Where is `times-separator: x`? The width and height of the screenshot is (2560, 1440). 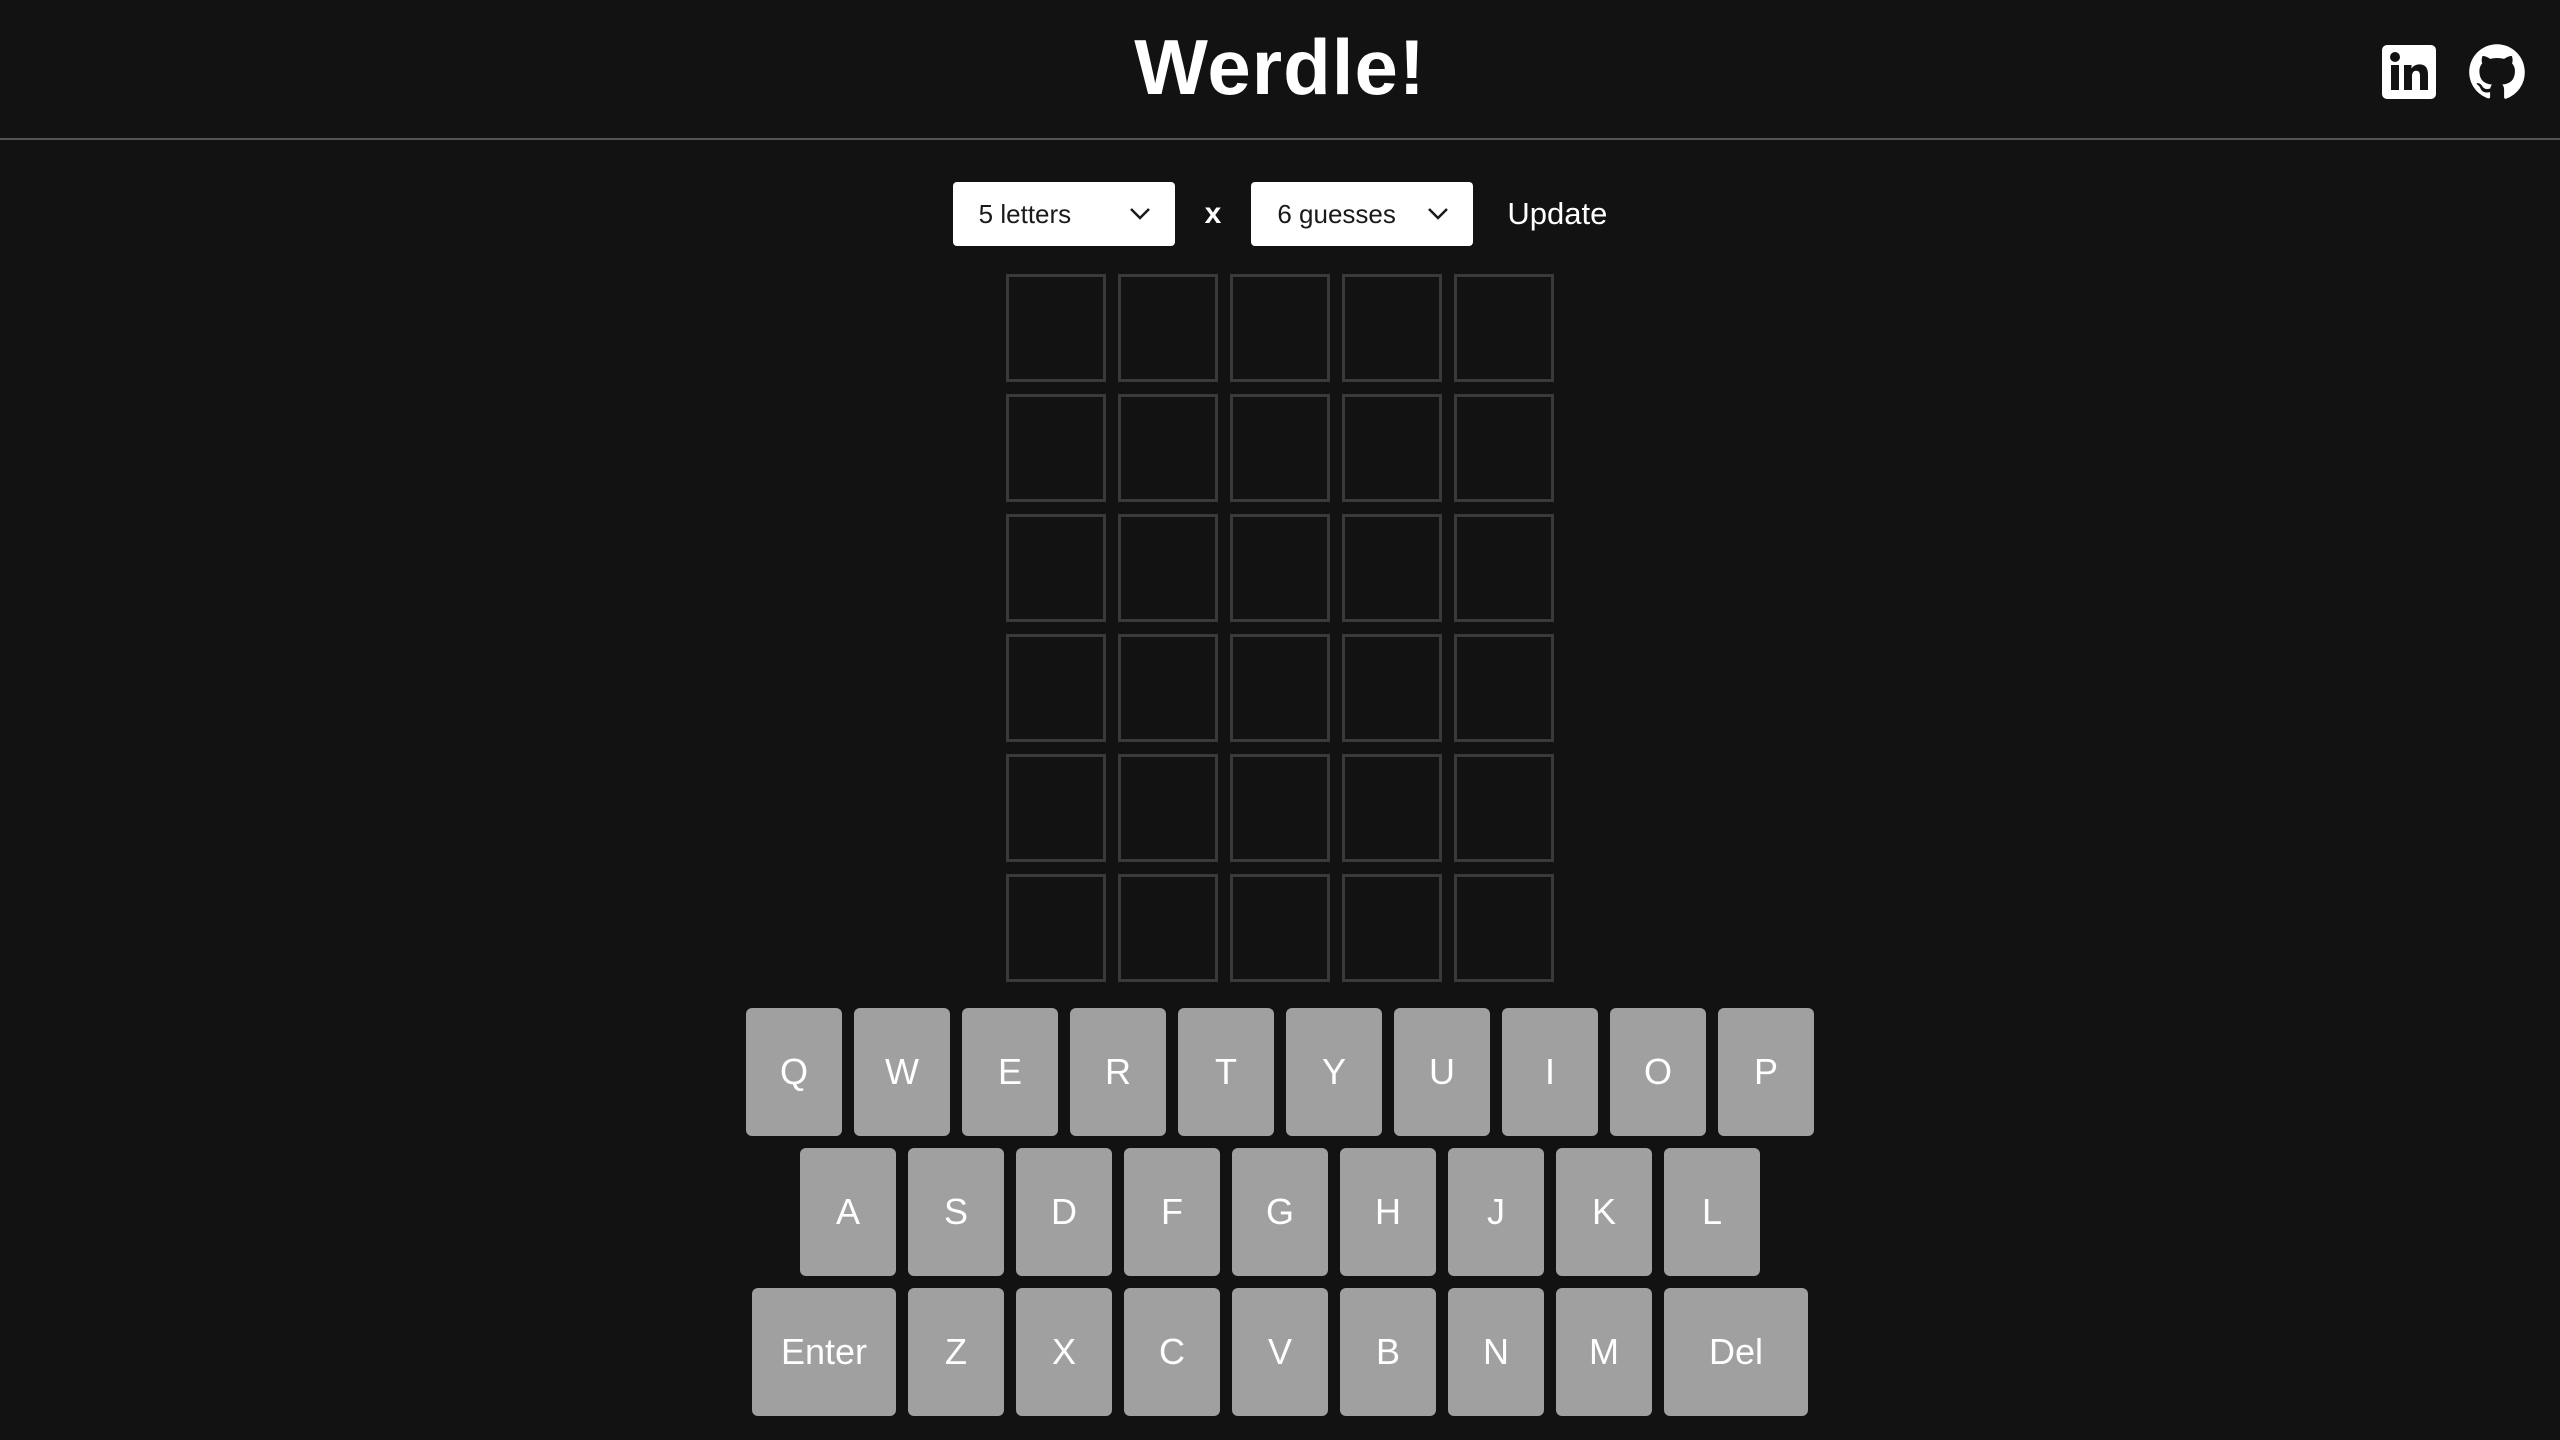 times-separator: x is located at coordinates (1213, 213).